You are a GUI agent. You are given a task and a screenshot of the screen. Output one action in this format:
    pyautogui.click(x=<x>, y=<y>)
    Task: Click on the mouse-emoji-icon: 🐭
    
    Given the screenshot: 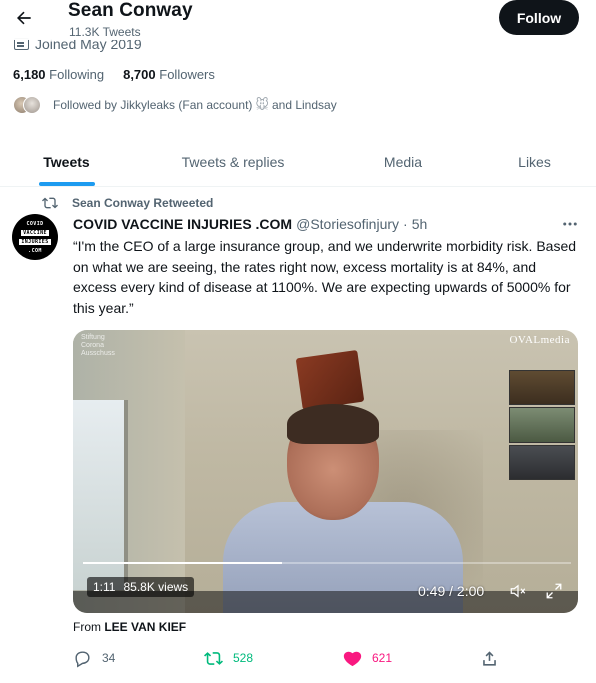 What is the action you would take?
    pyautogui.click(x=262, y=104)
    